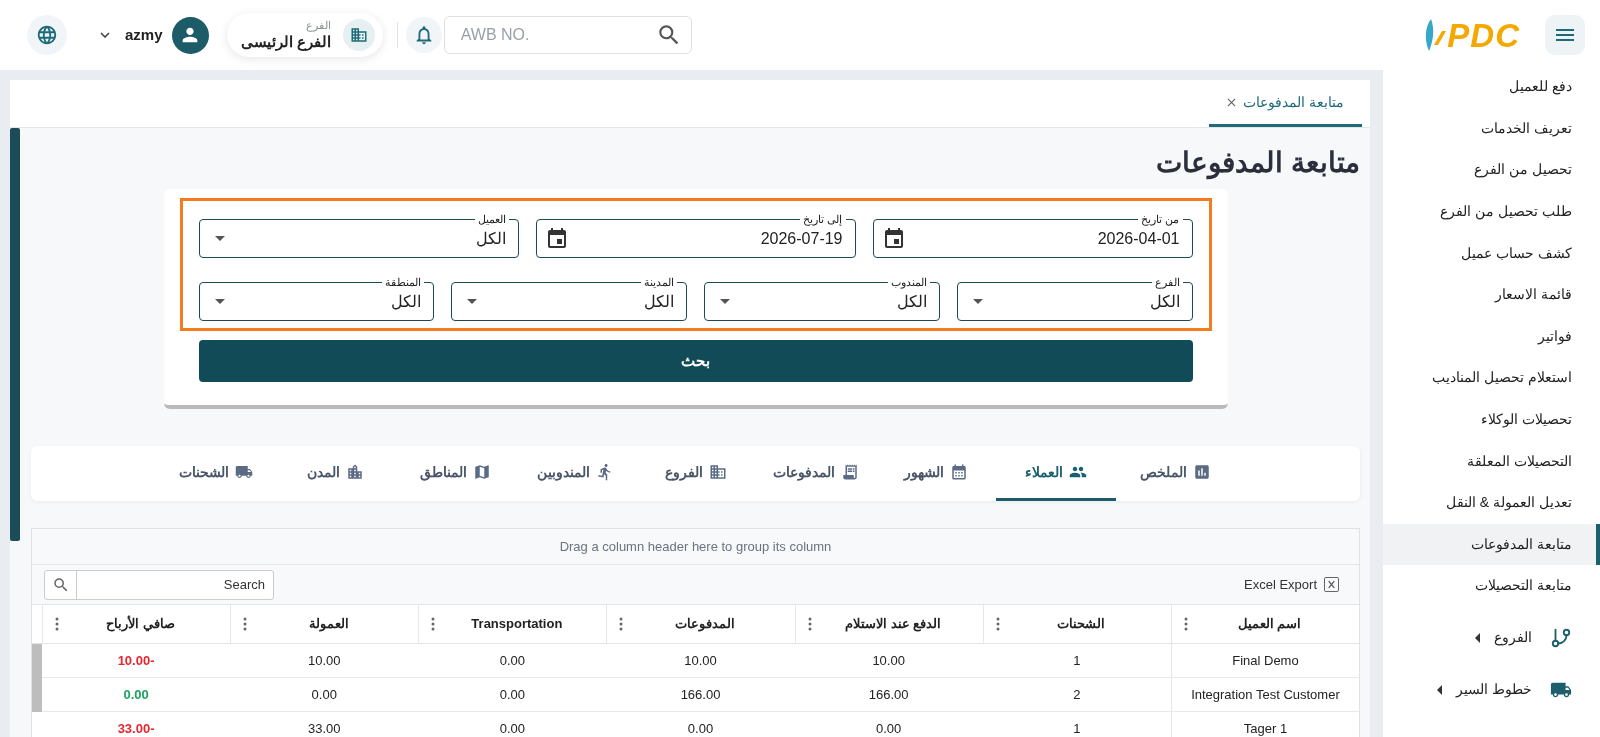 The height and width of the screenshot is (737, 1600). Describe the element at coordinates (1264, 660) in the screenshot. I see `table-cell: Final Demo` at that location.